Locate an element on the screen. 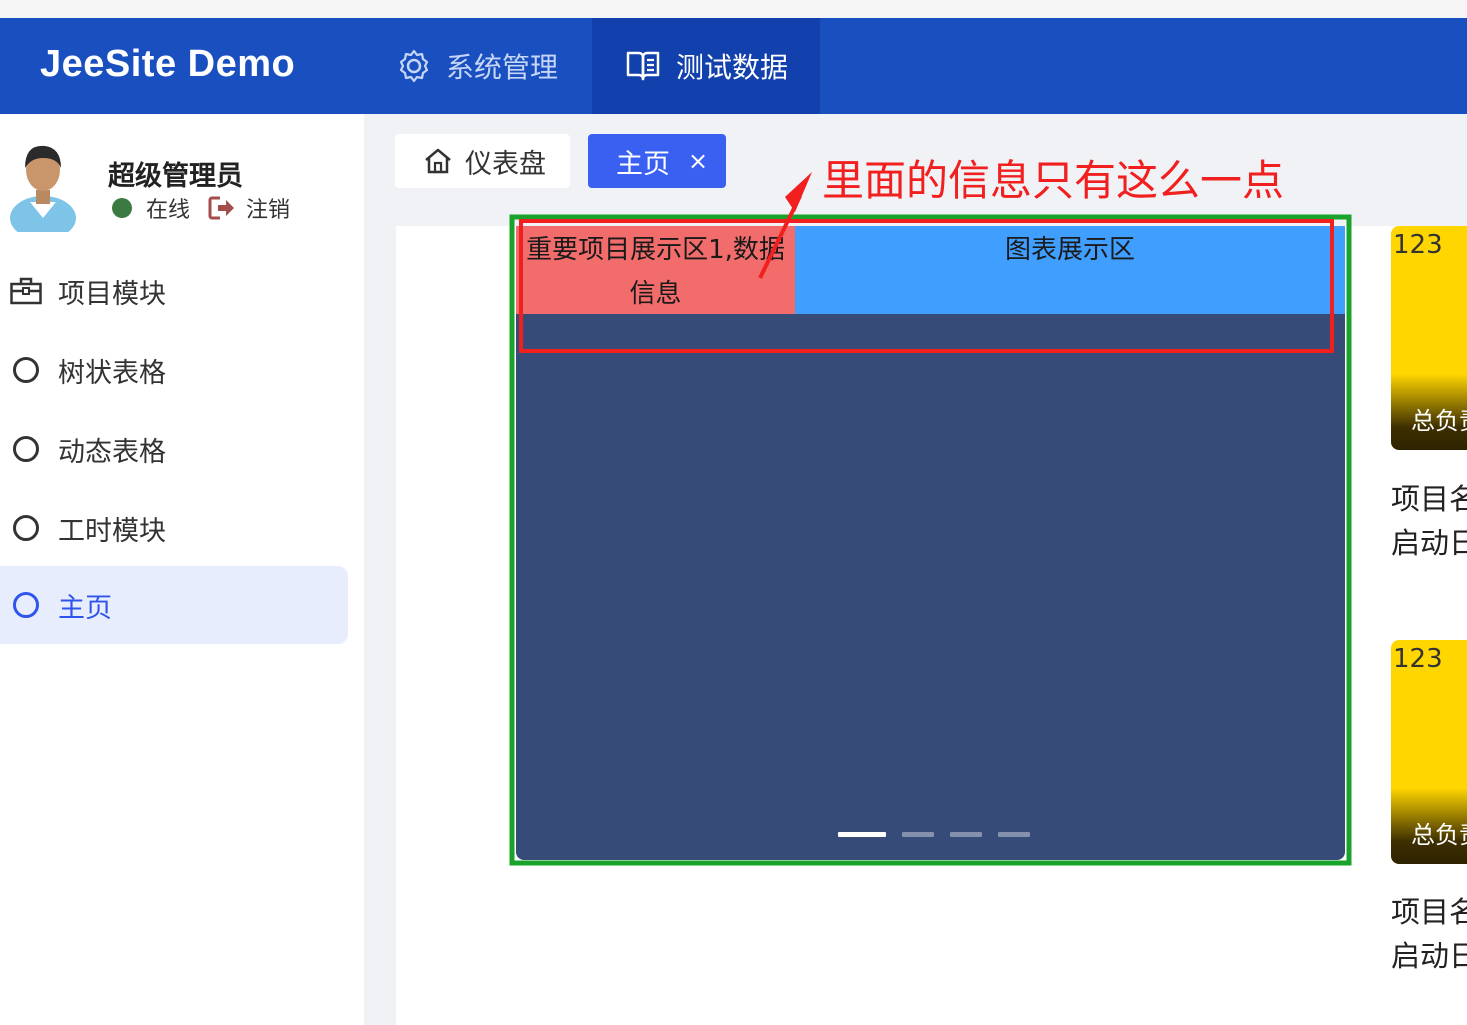 This screenshot has height=1025, width=1467. sidebar-item-tree-table: 树状表格 is located at coordinates (174, 370).